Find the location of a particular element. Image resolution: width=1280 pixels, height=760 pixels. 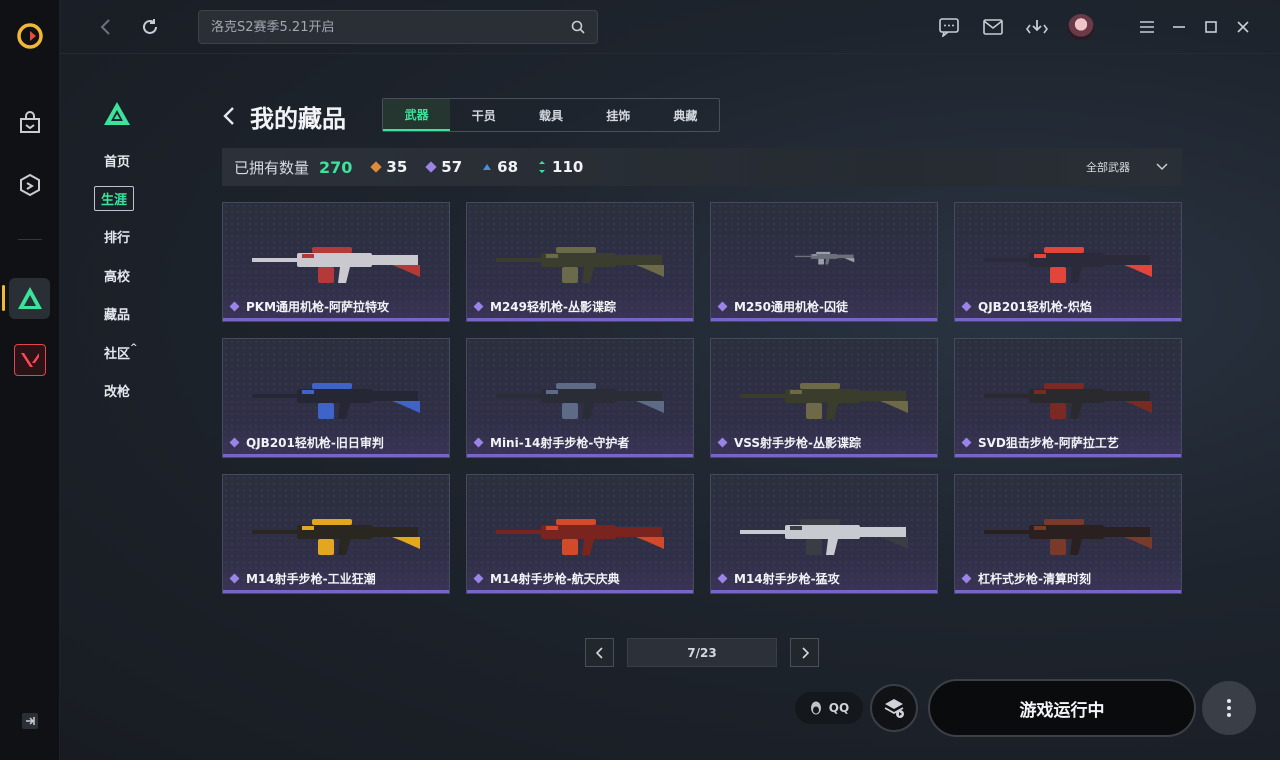

app-rail is located at coordinates (30, 380).